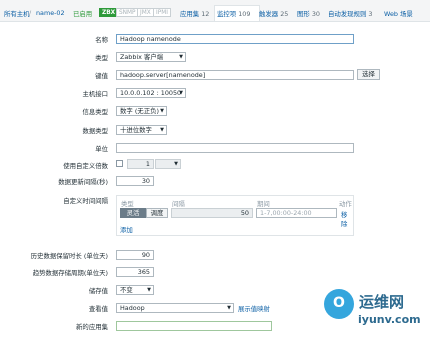 This screenshot has width=430, height=337. Describe the element at coordinates (50, 13) in the screenshot. I see `host-name-link: name-02` at that location.